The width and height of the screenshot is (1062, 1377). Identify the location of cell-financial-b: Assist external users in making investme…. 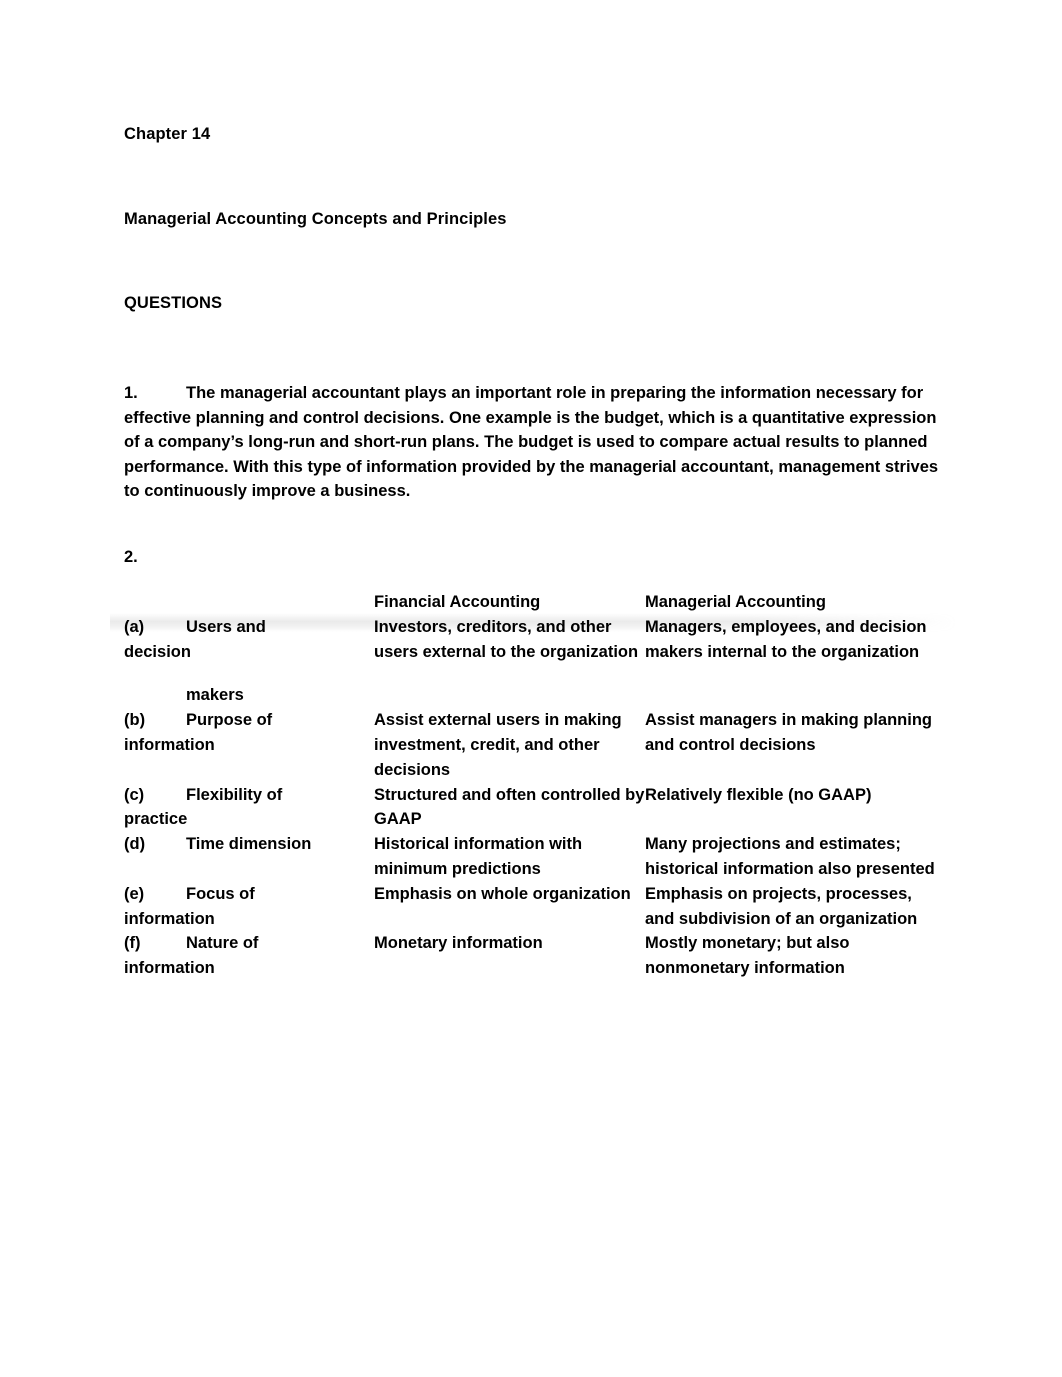
(498, 745).